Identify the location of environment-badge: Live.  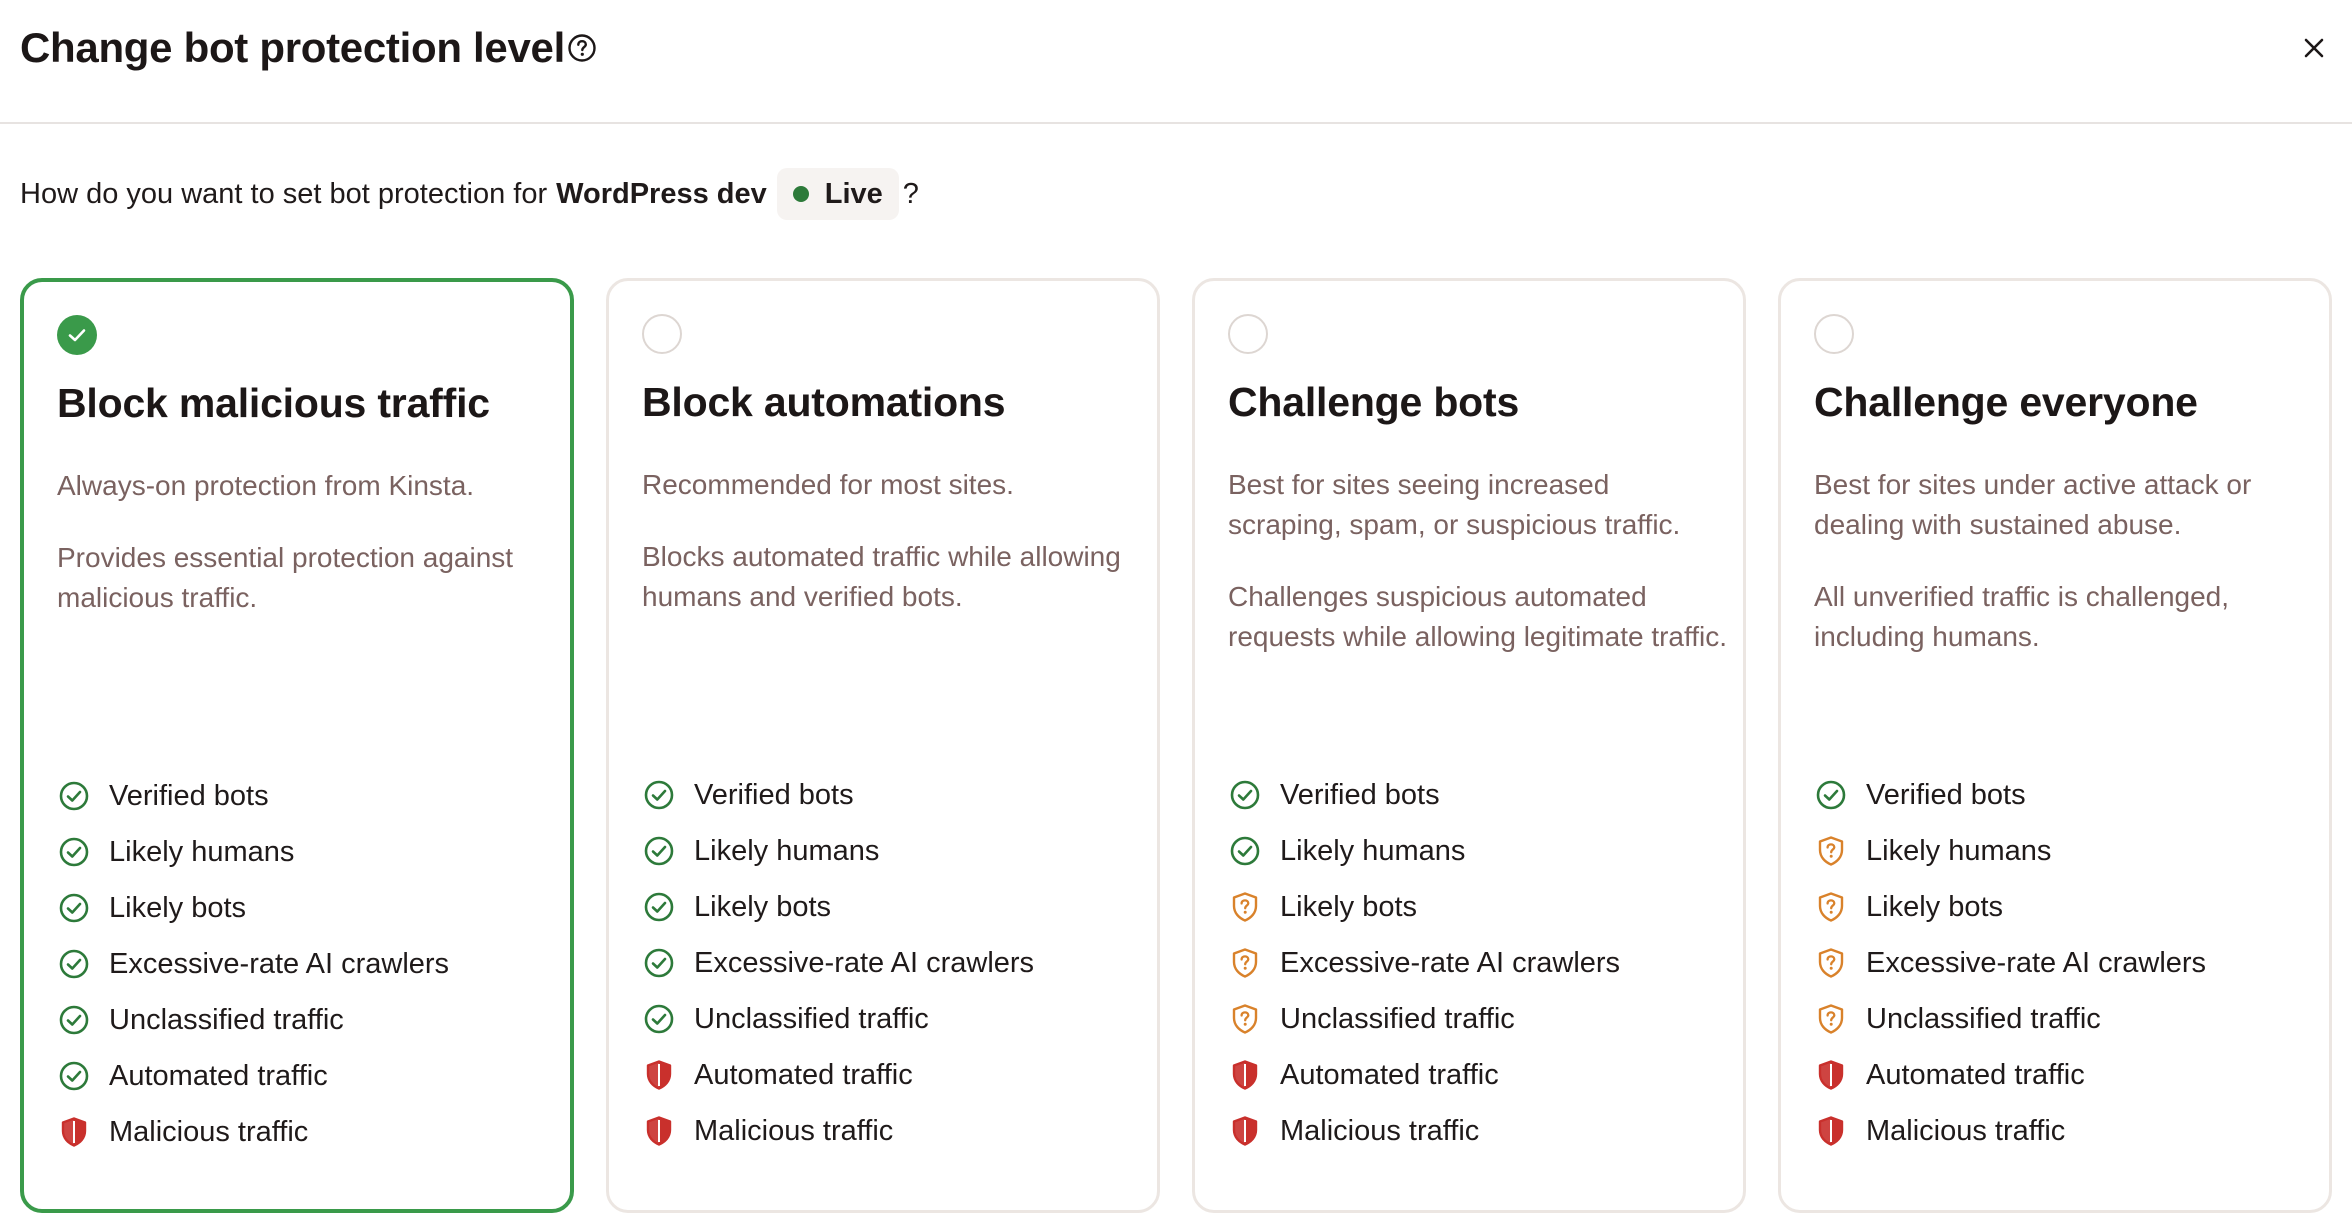
(837, 194).